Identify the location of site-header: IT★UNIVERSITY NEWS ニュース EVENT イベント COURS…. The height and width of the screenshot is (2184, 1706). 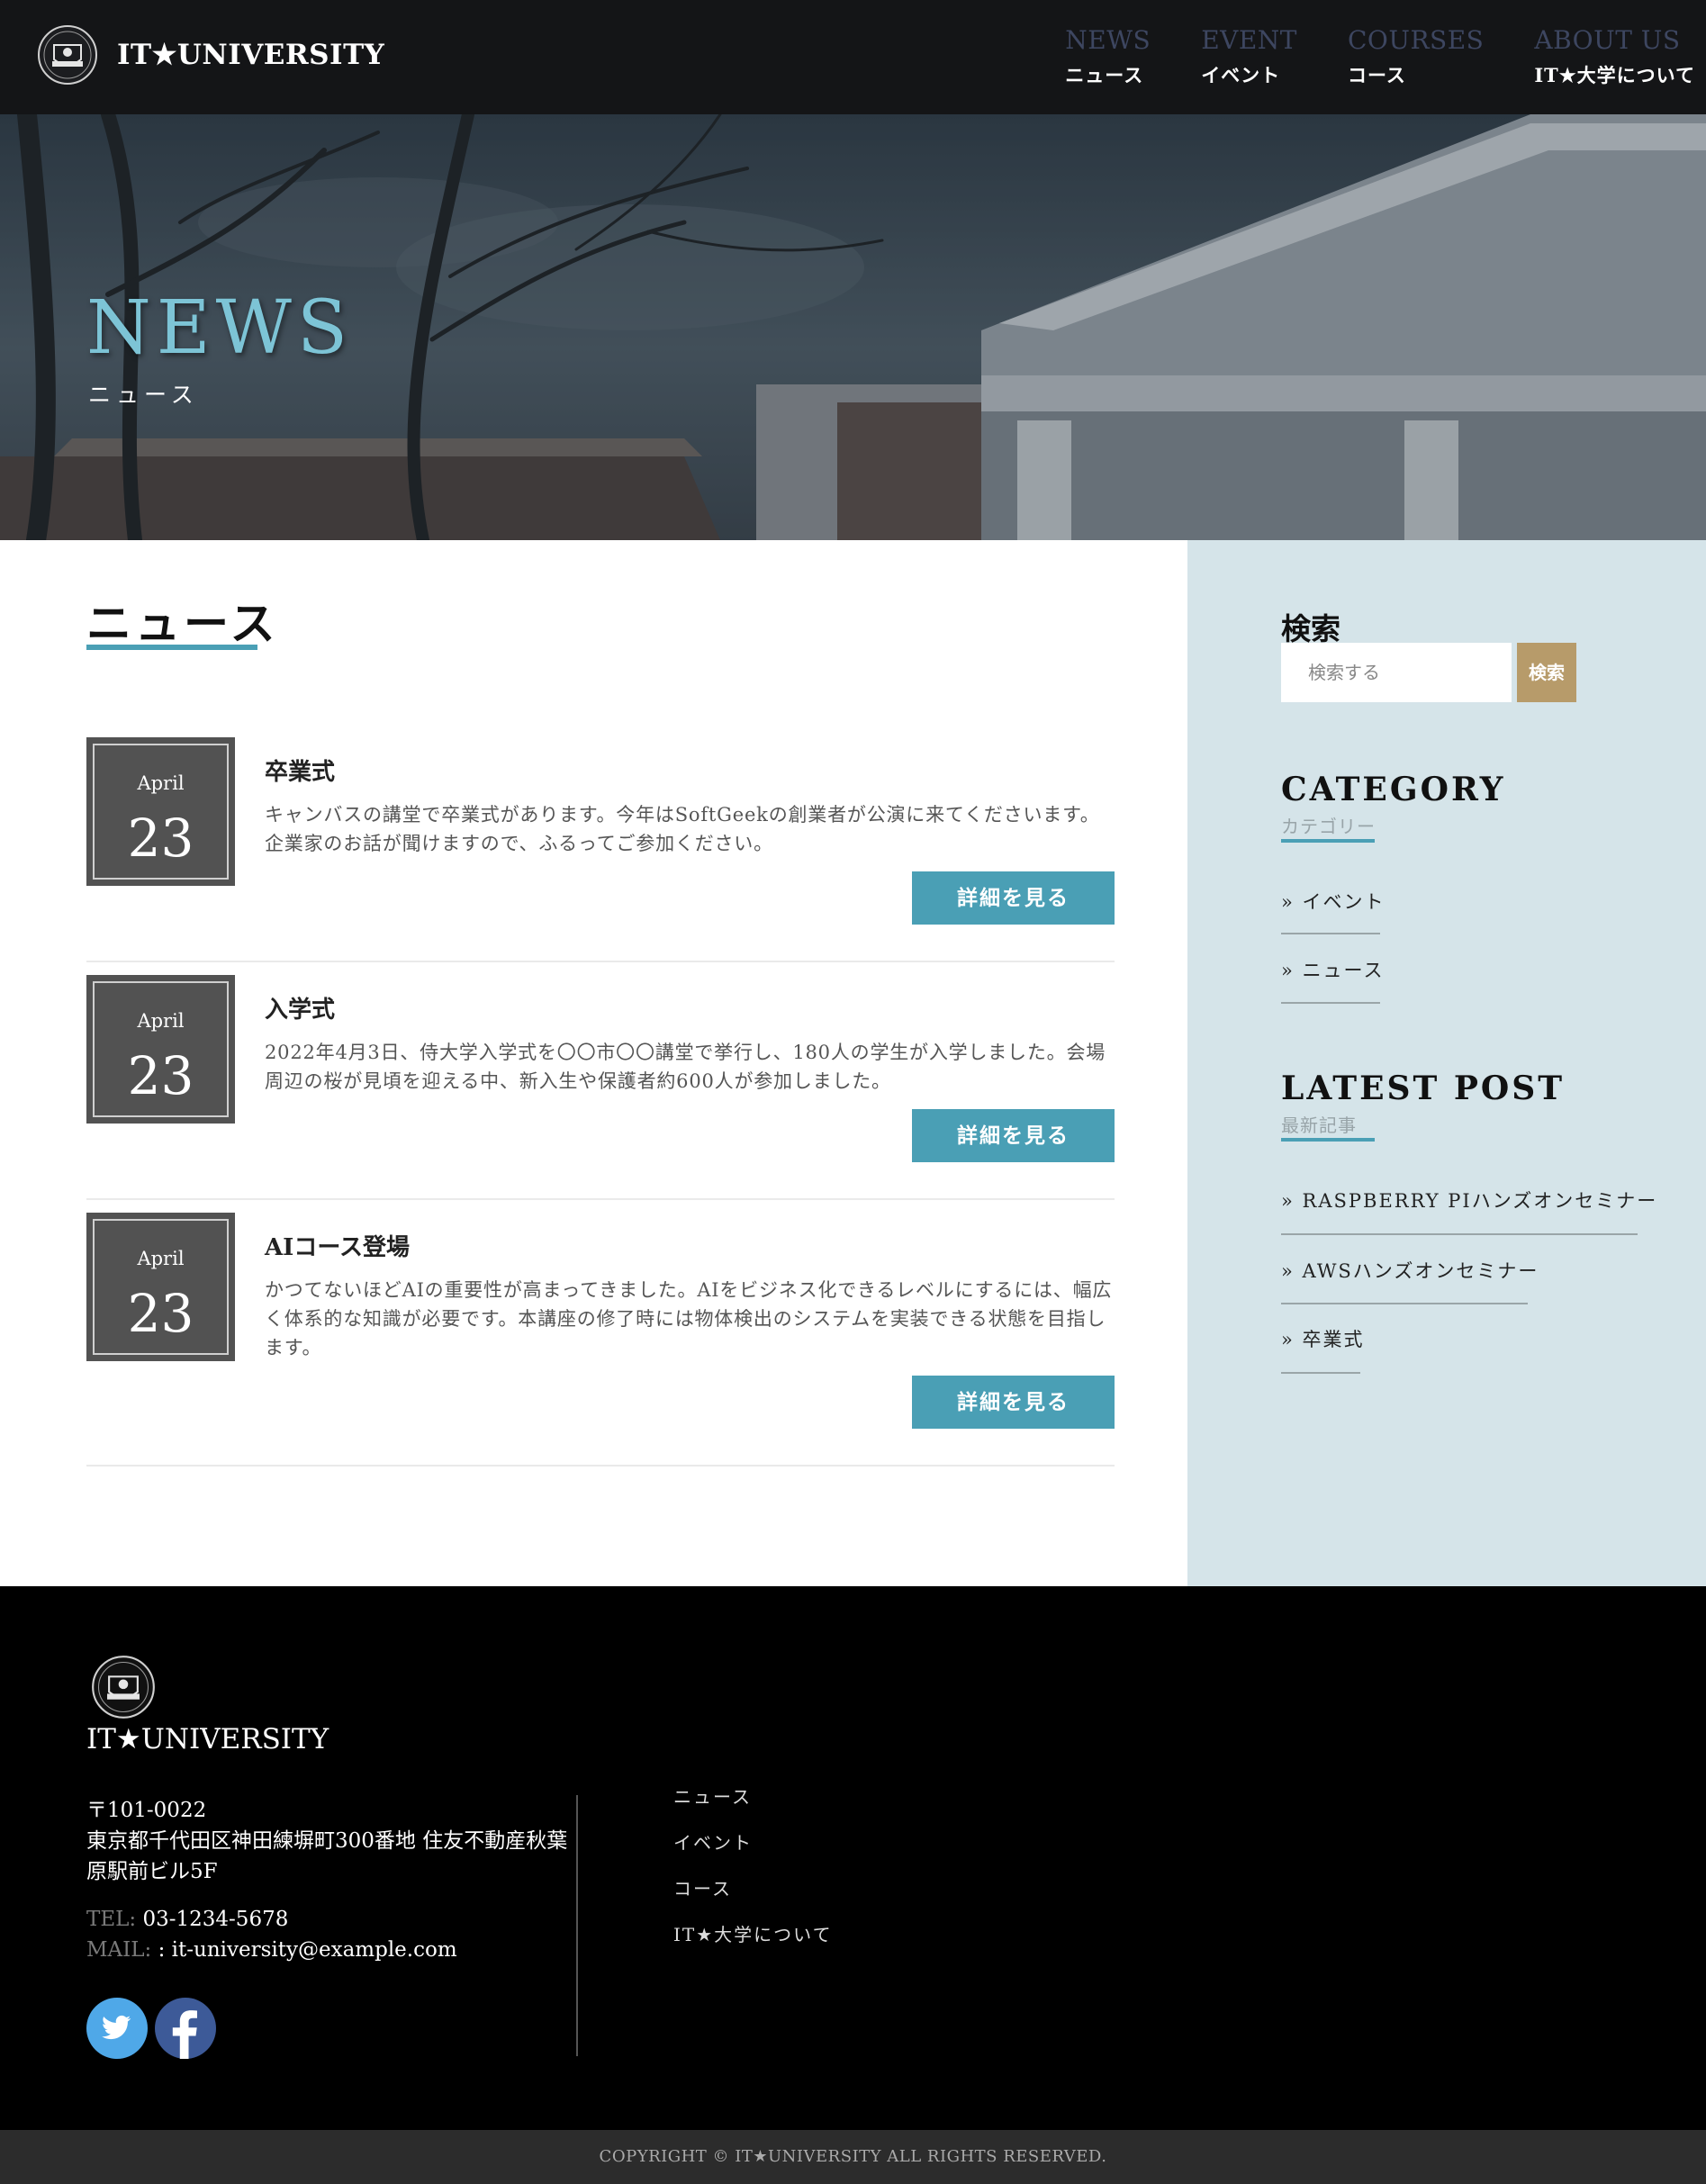
(853, 57).